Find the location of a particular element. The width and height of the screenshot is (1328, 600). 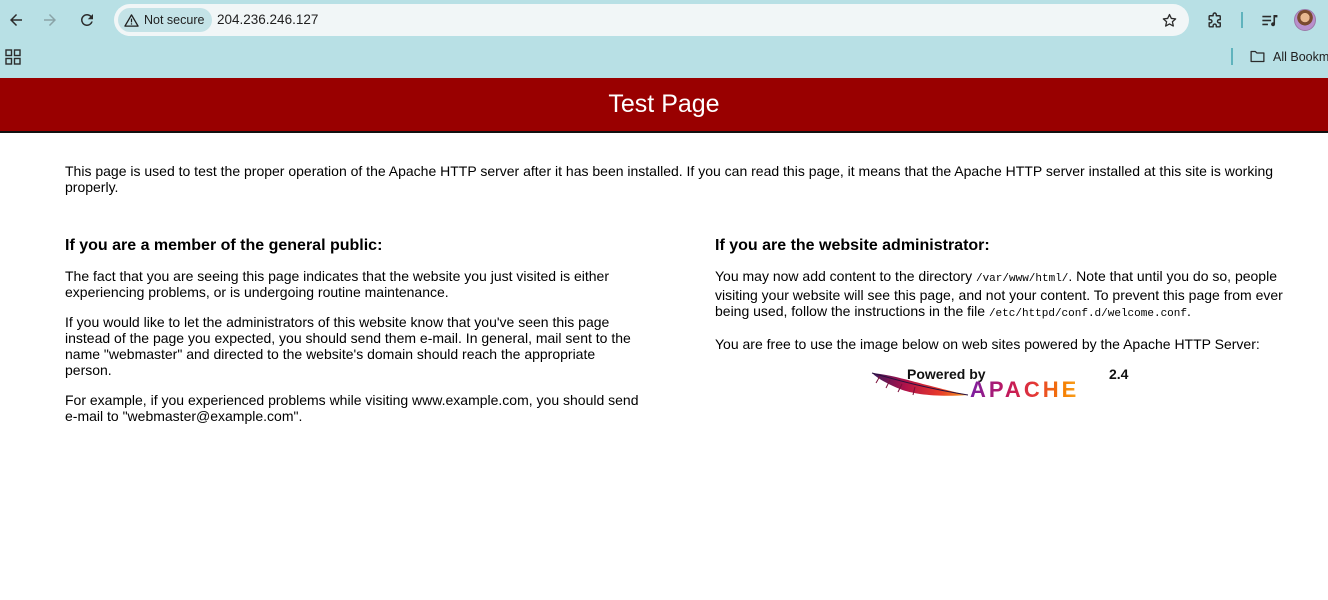

star-icon is located at coordinates (1169, 20).